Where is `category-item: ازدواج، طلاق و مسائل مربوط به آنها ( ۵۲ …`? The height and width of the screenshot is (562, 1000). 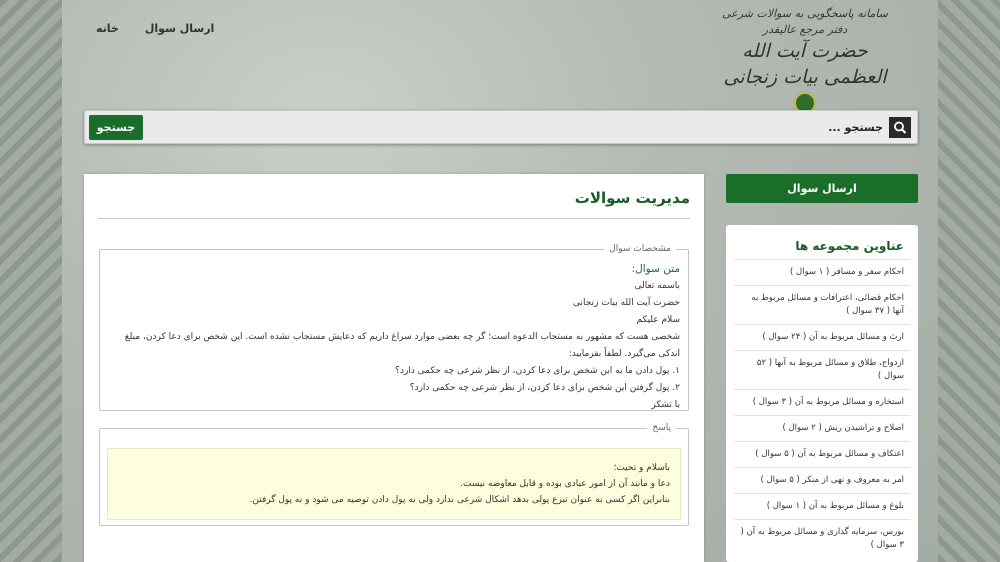
category-item: ازدواج، طلاق و مسائل مربوط به آنها ( ۵۲ … is located at coordinates (822, 369).